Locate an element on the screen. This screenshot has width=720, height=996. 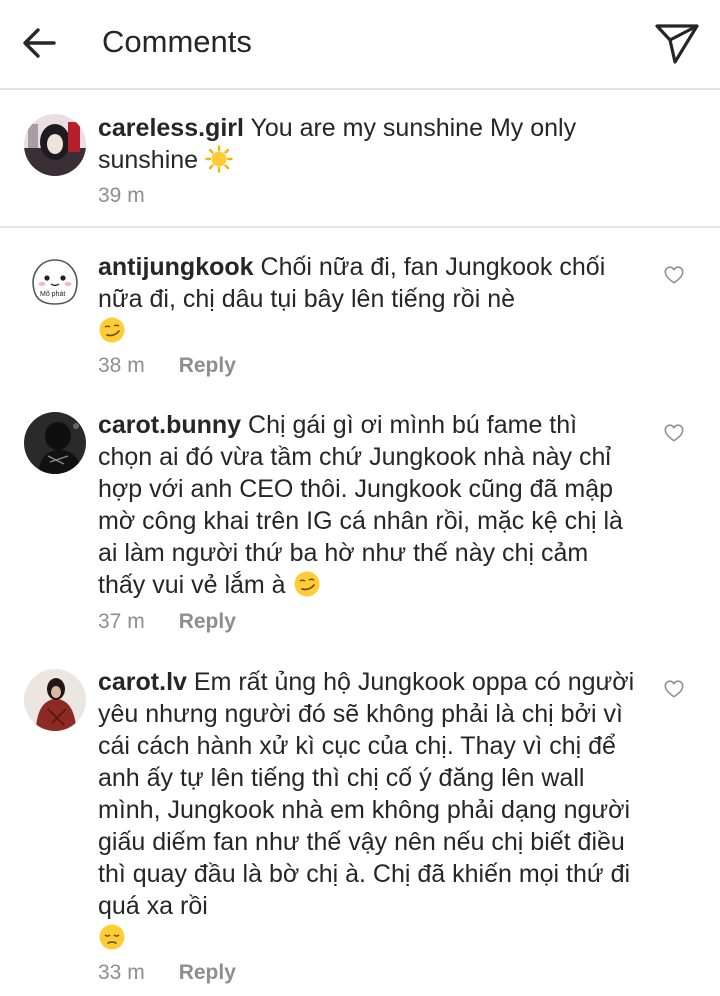
timestamp: 33 m is located at coordinates (121, 972).